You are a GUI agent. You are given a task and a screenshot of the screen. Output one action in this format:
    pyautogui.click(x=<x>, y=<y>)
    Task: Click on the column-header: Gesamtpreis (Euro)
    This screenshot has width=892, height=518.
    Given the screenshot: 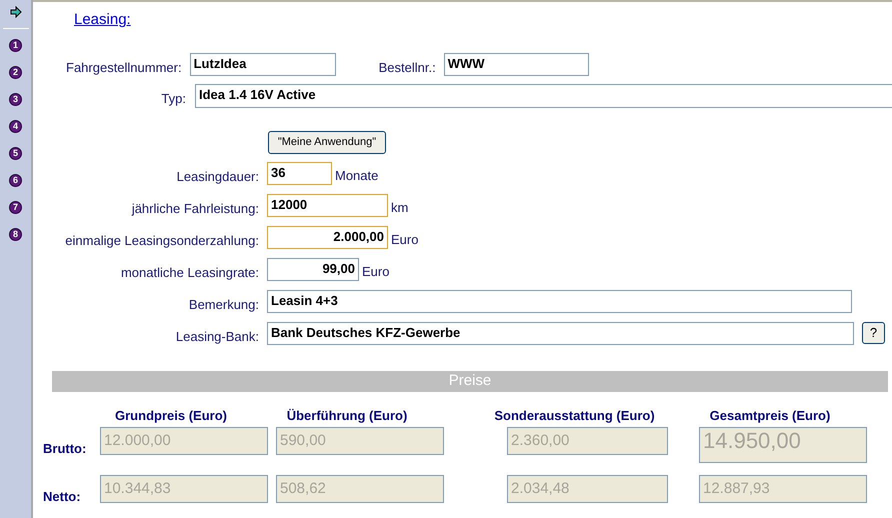 What is the action you would take?
    pyautogui.click(x=770, y=415)
    